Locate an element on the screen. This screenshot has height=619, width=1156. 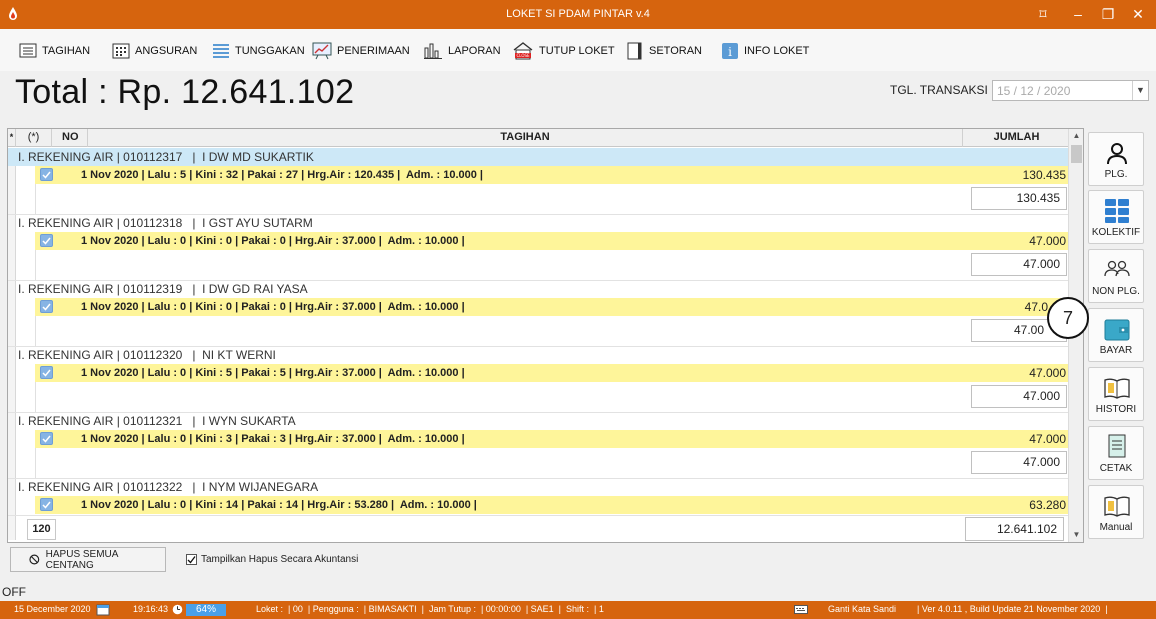
info-loket-button: i INFO LOKET is located at coordinates (765, 51).